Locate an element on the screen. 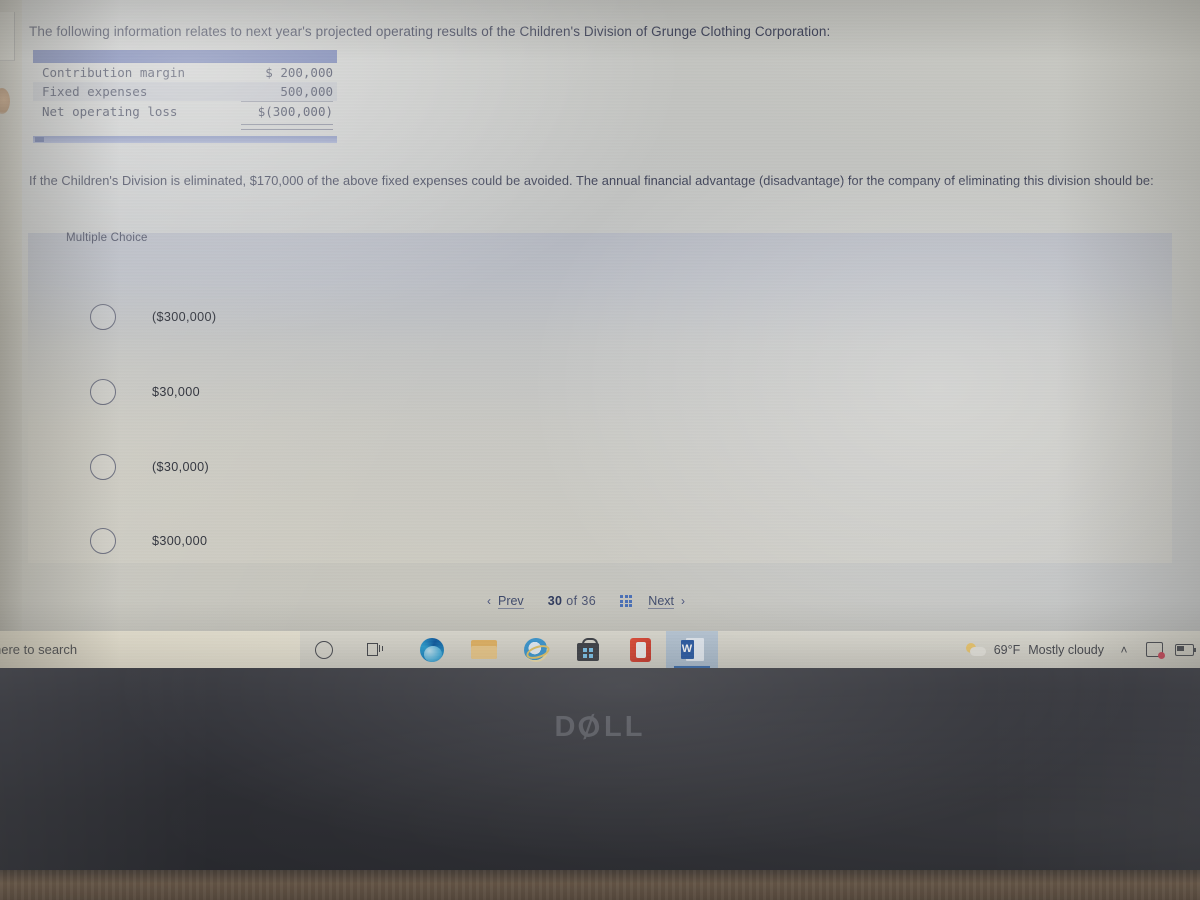 The height and width of the screenshot is (900, 1200). answer-option-label: ($30,000) is located at coordinates (181, 467).